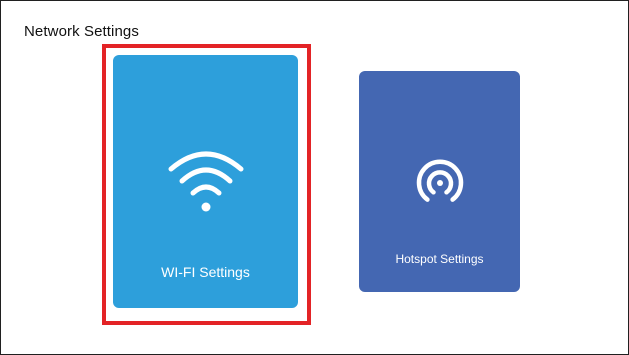 This screenshot has width=629, height=355. I want to click on hotspot-settings-label: Hotspot Settings, so click(439, 259).